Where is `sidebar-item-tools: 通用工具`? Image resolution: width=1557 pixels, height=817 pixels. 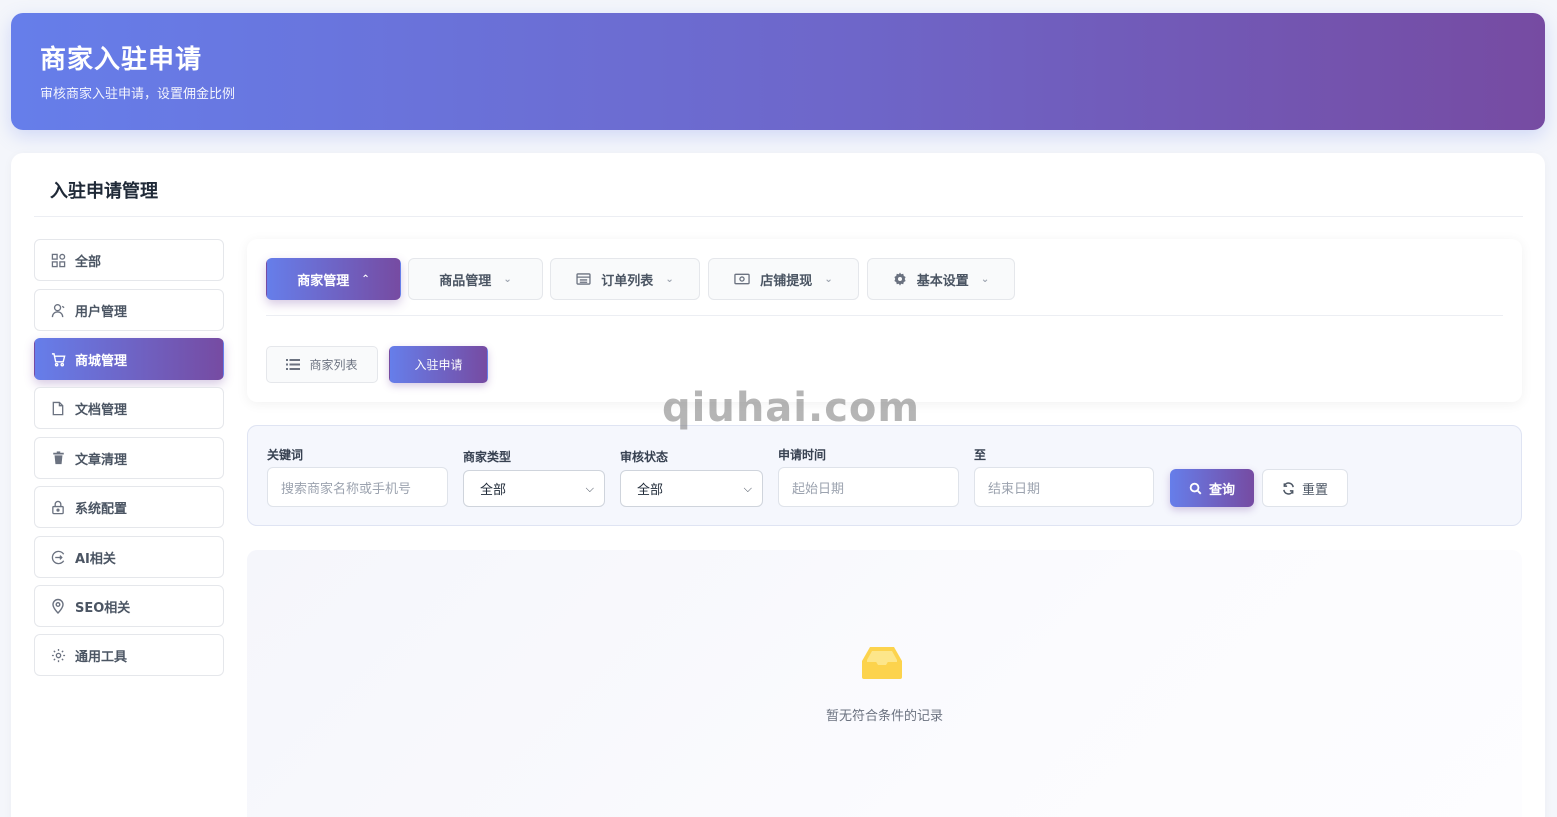
sidebar-item-tools: 通用工具 is located at coordinates (129, 655).